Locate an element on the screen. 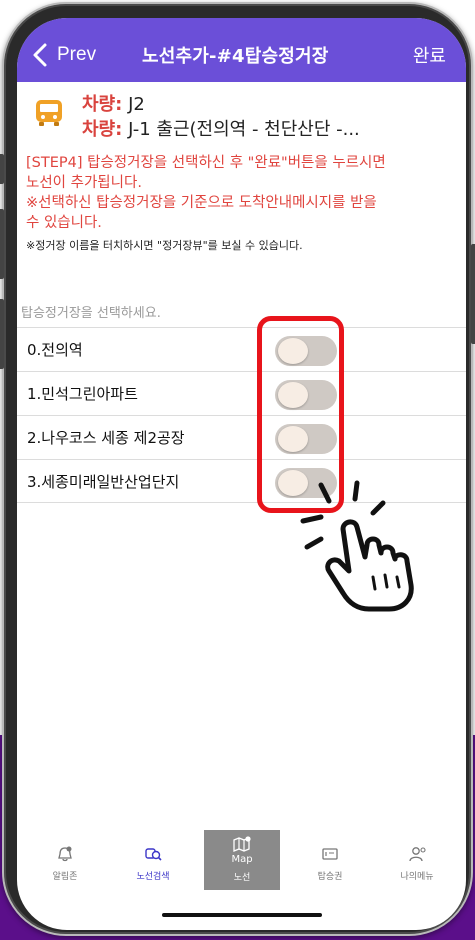 The width and height of the screenshot is (475, 940). tab-label: 노선검색 is located at coordinates (153, 877).